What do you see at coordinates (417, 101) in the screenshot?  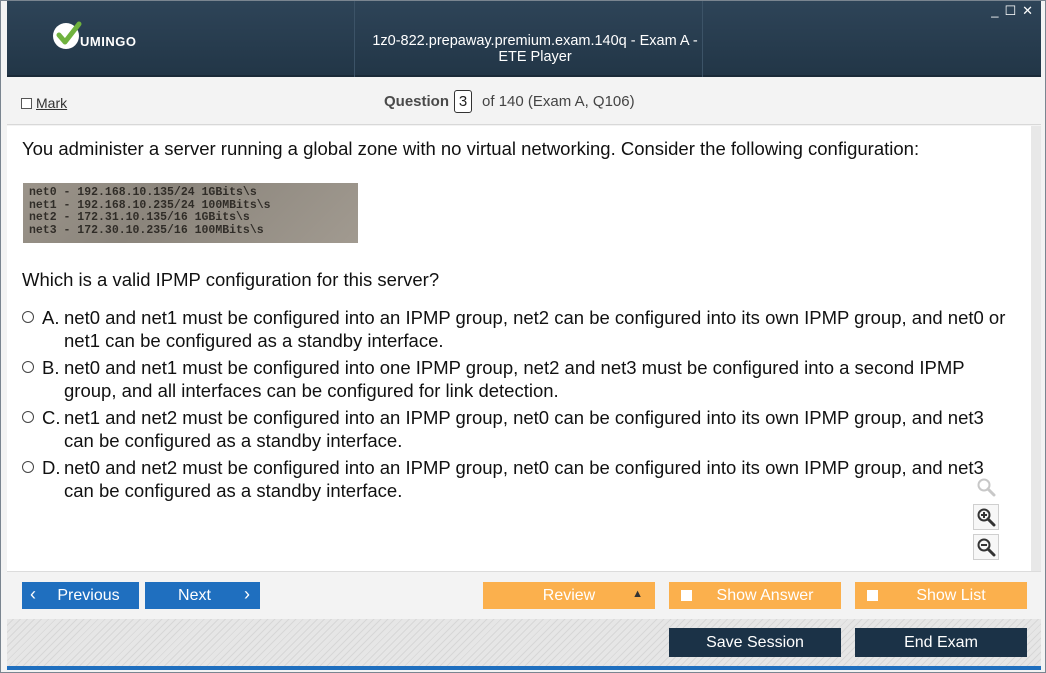 I see `question-label: Question` at bounding box center [417, 101].